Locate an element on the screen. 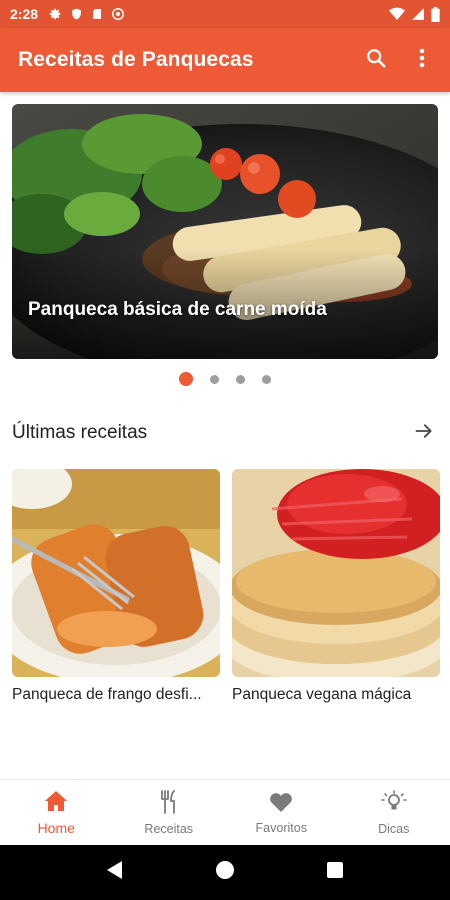  status-system-icons is located at coordinates (414, 14).